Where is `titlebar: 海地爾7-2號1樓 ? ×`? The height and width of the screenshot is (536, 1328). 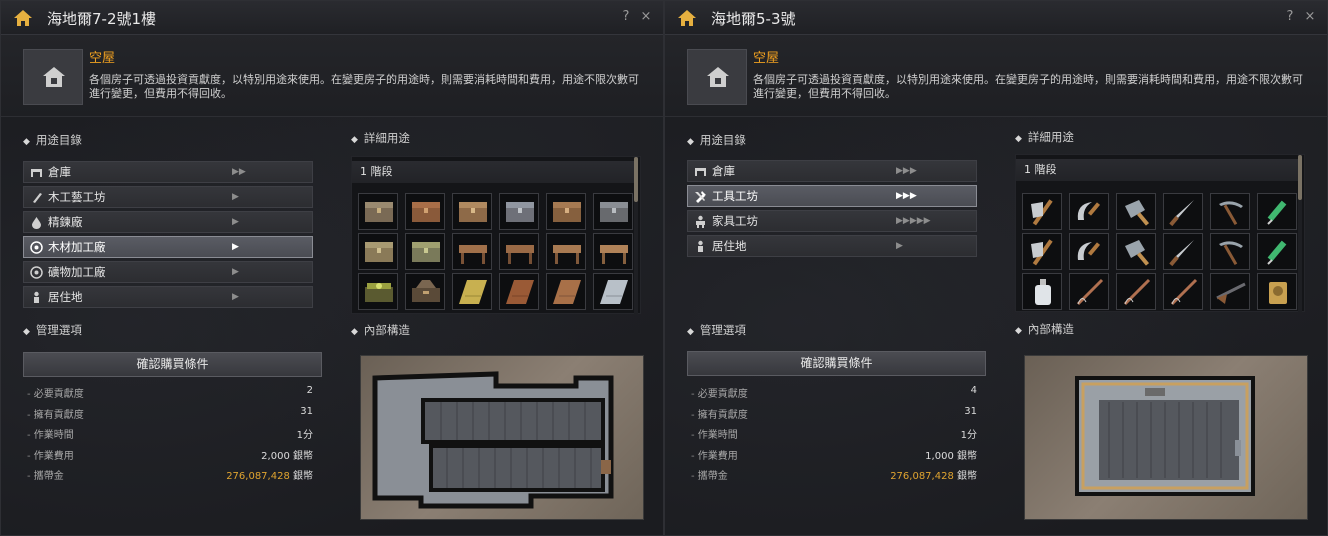 titlebar: 海地爾7-2號1樓 ? × is located at coordinates (332, 18).